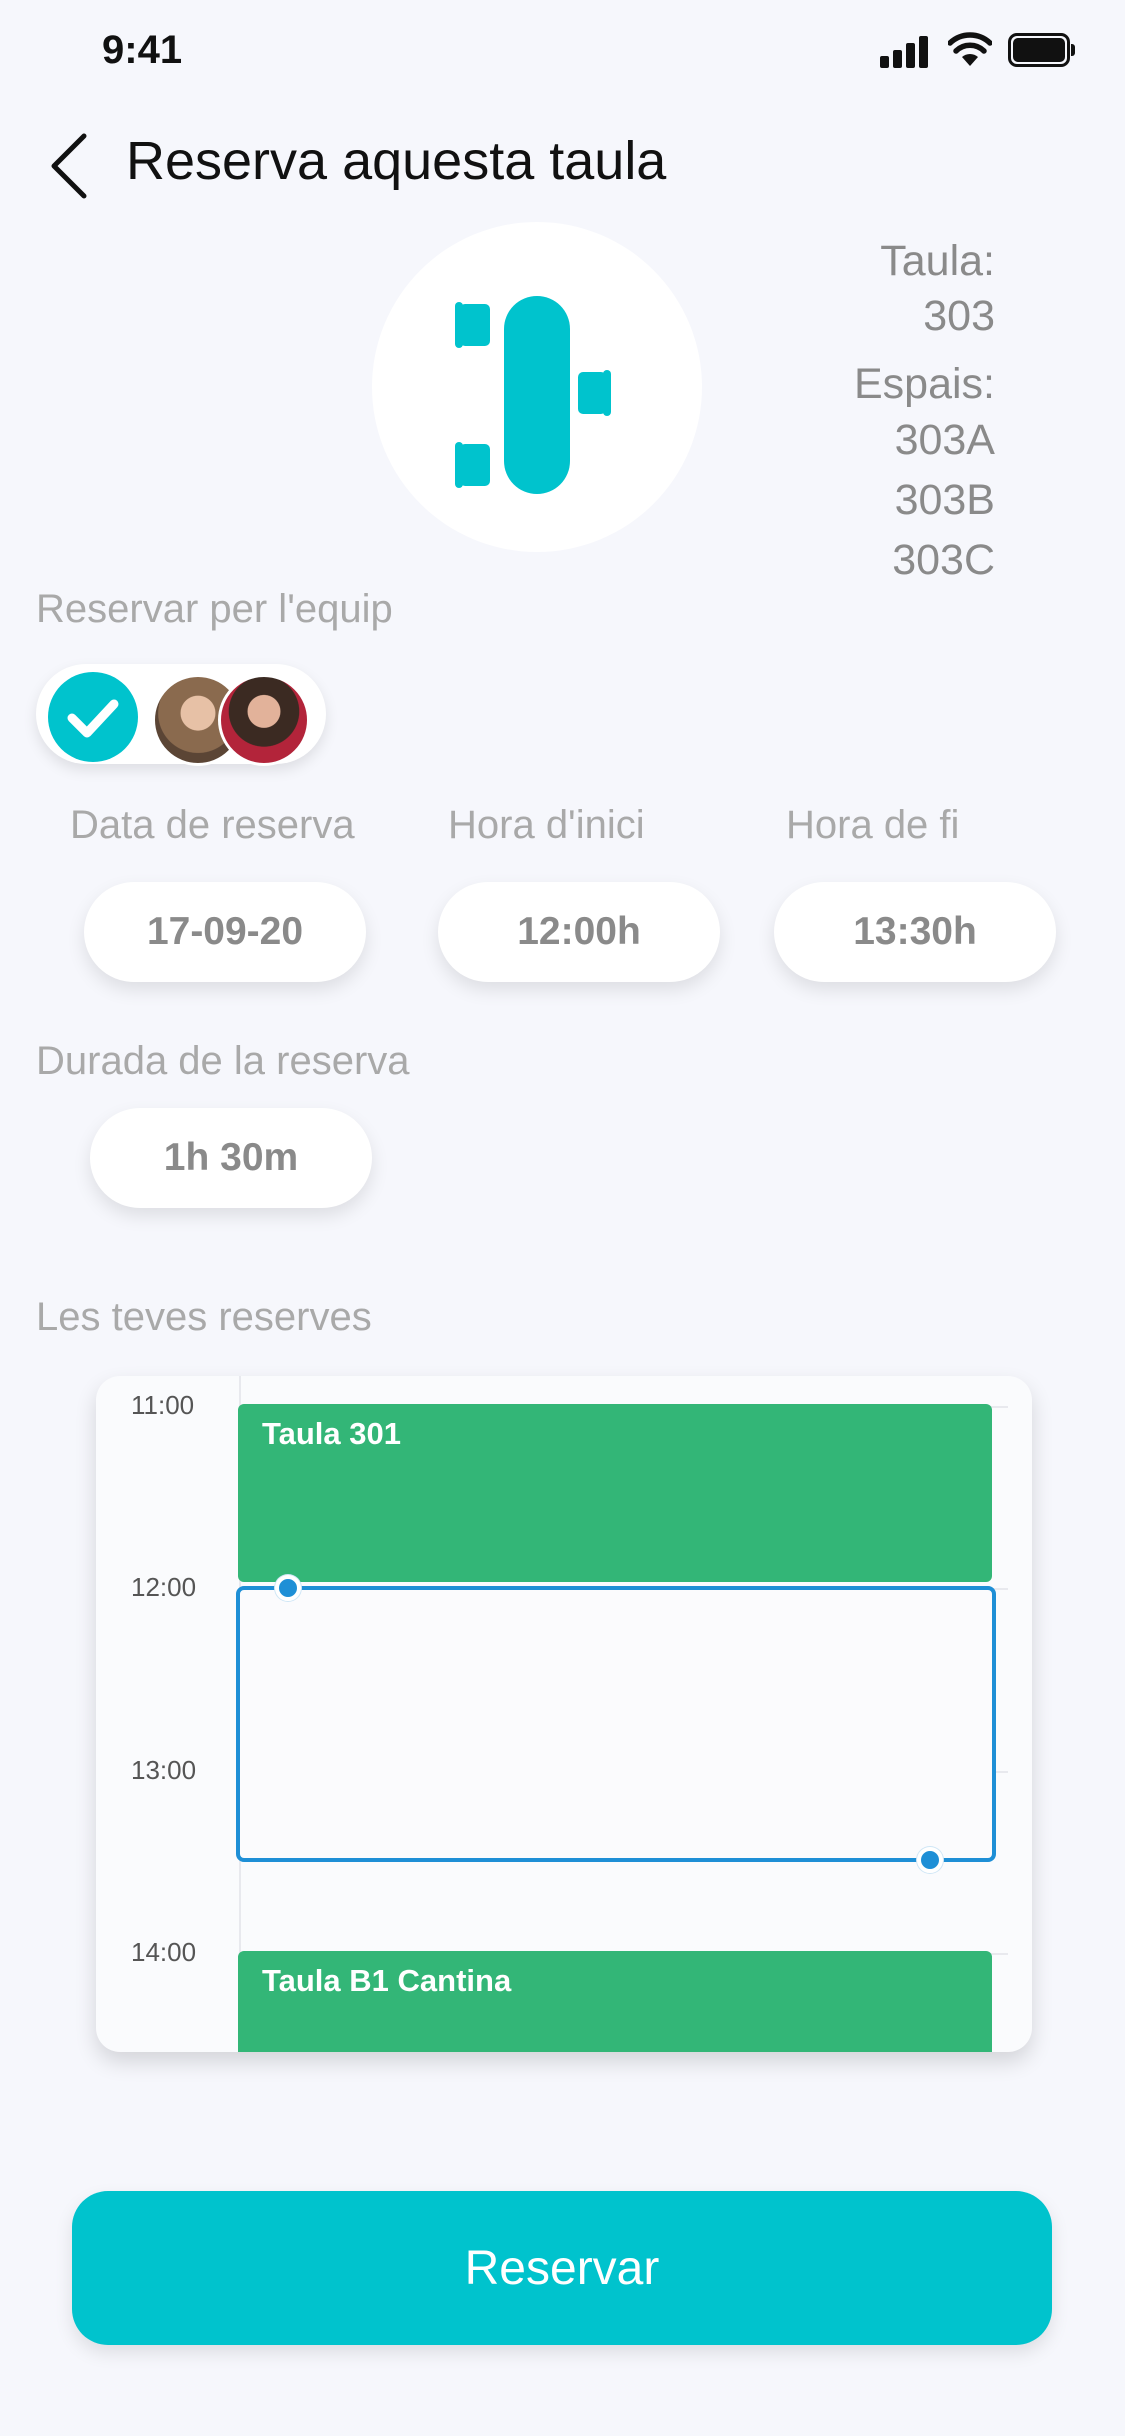 The width and height of the screenshot is (1125, 2436). Describe the element at coordinates (959, 316) in the screenshot. I see `table-number: 303` at that location.